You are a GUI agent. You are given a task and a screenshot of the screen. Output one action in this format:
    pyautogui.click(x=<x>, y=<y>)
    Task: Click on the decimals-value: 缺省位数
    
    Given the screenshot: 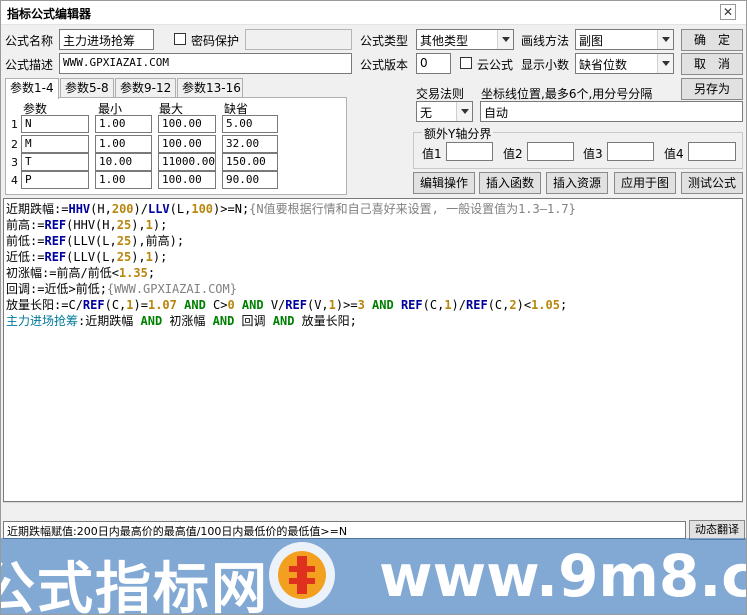 What is the action you would take?
    pyautogui.click(x=603, y=65)
    